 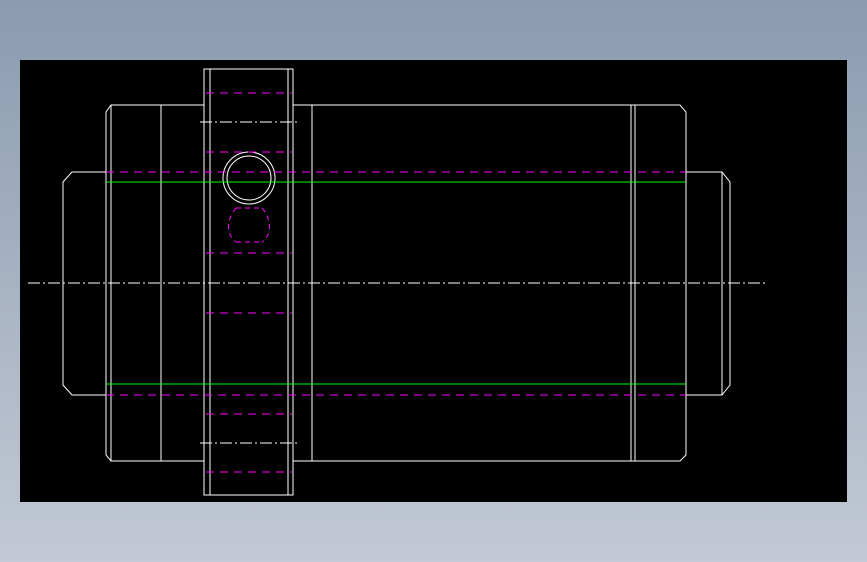 What do you see at coordinates (248, 282) in the screenshot?
I see `mounting-flange` at bounding box center [248, 282].